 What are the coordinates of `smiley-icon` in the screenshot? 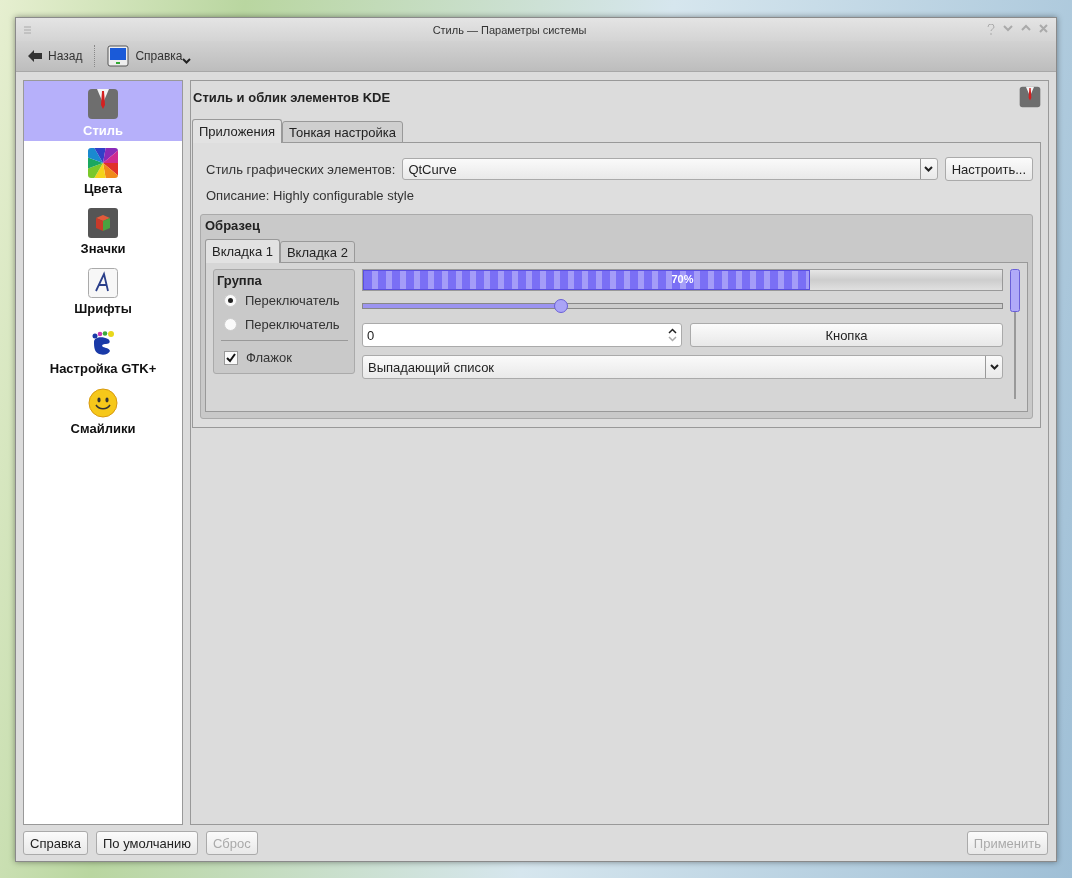 It's located at (103, 403).